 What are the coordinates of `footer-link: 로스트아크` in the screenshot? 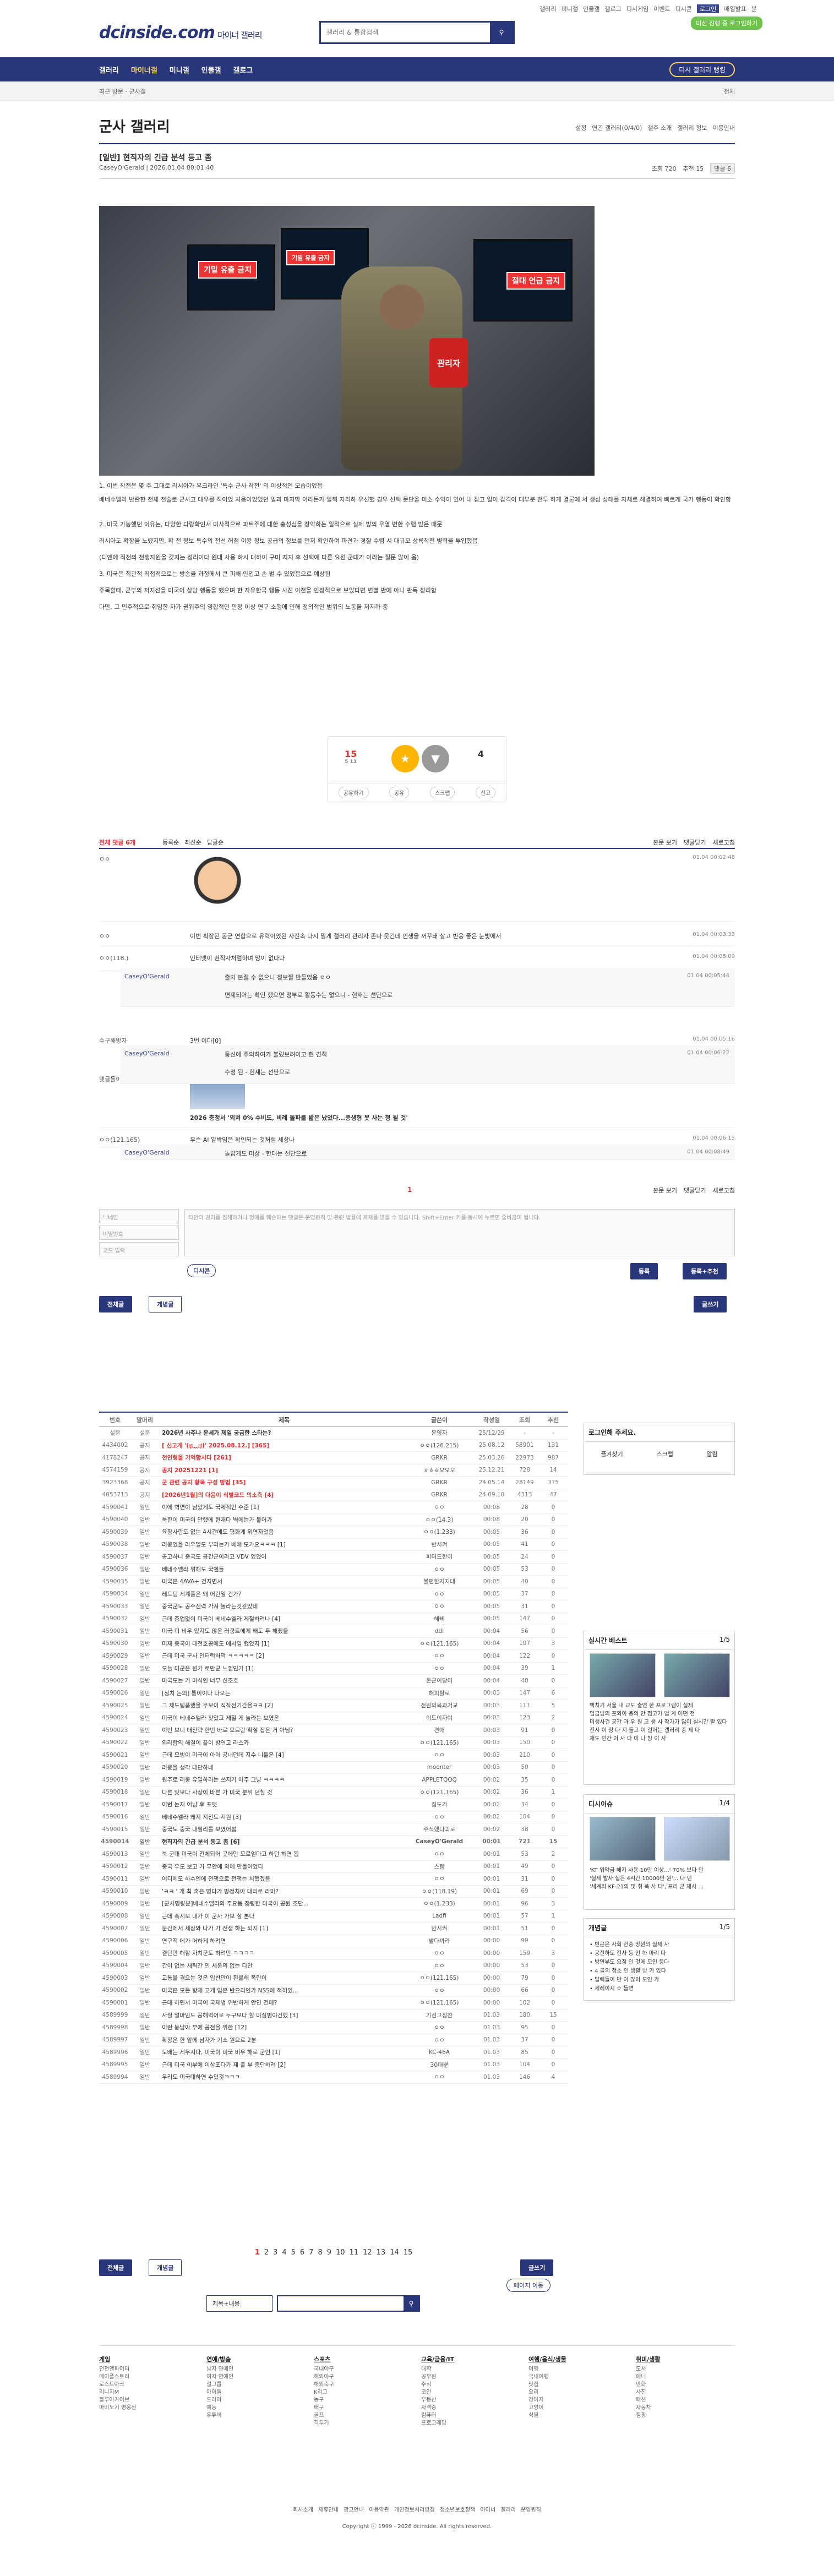 It's located at (118, 2385).